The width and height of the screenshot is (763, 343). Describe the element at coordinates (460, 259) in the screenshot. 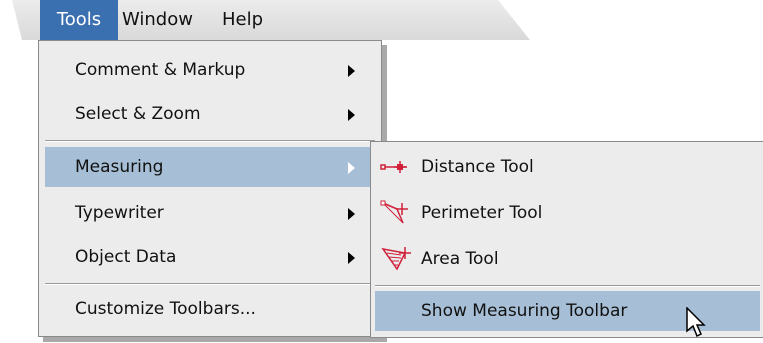

I see `submenu-item-label: Area Tool` at that location.